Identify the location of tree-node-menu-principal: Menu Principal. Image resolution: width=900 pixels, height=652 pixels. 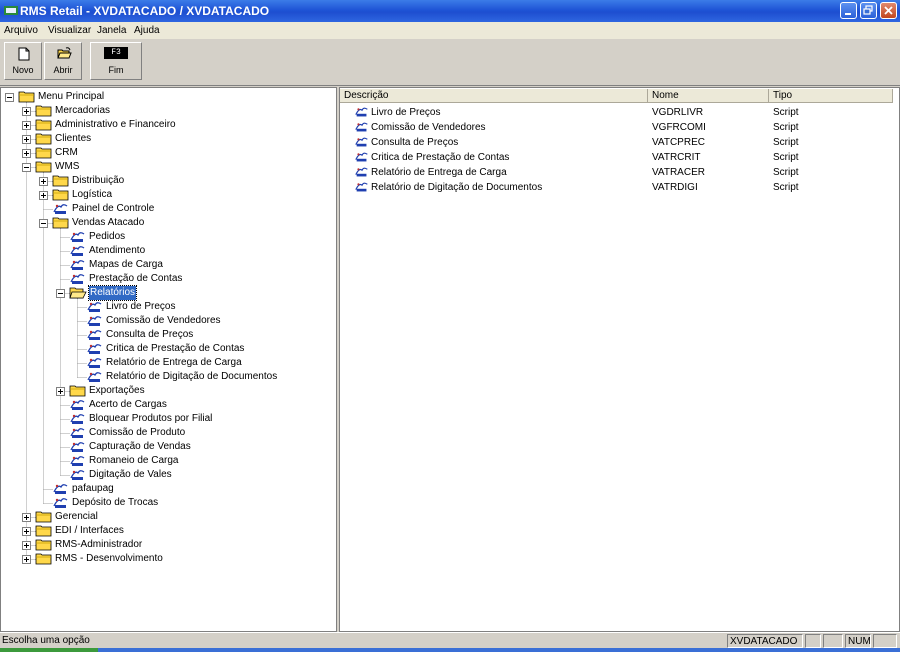
(166, 97).